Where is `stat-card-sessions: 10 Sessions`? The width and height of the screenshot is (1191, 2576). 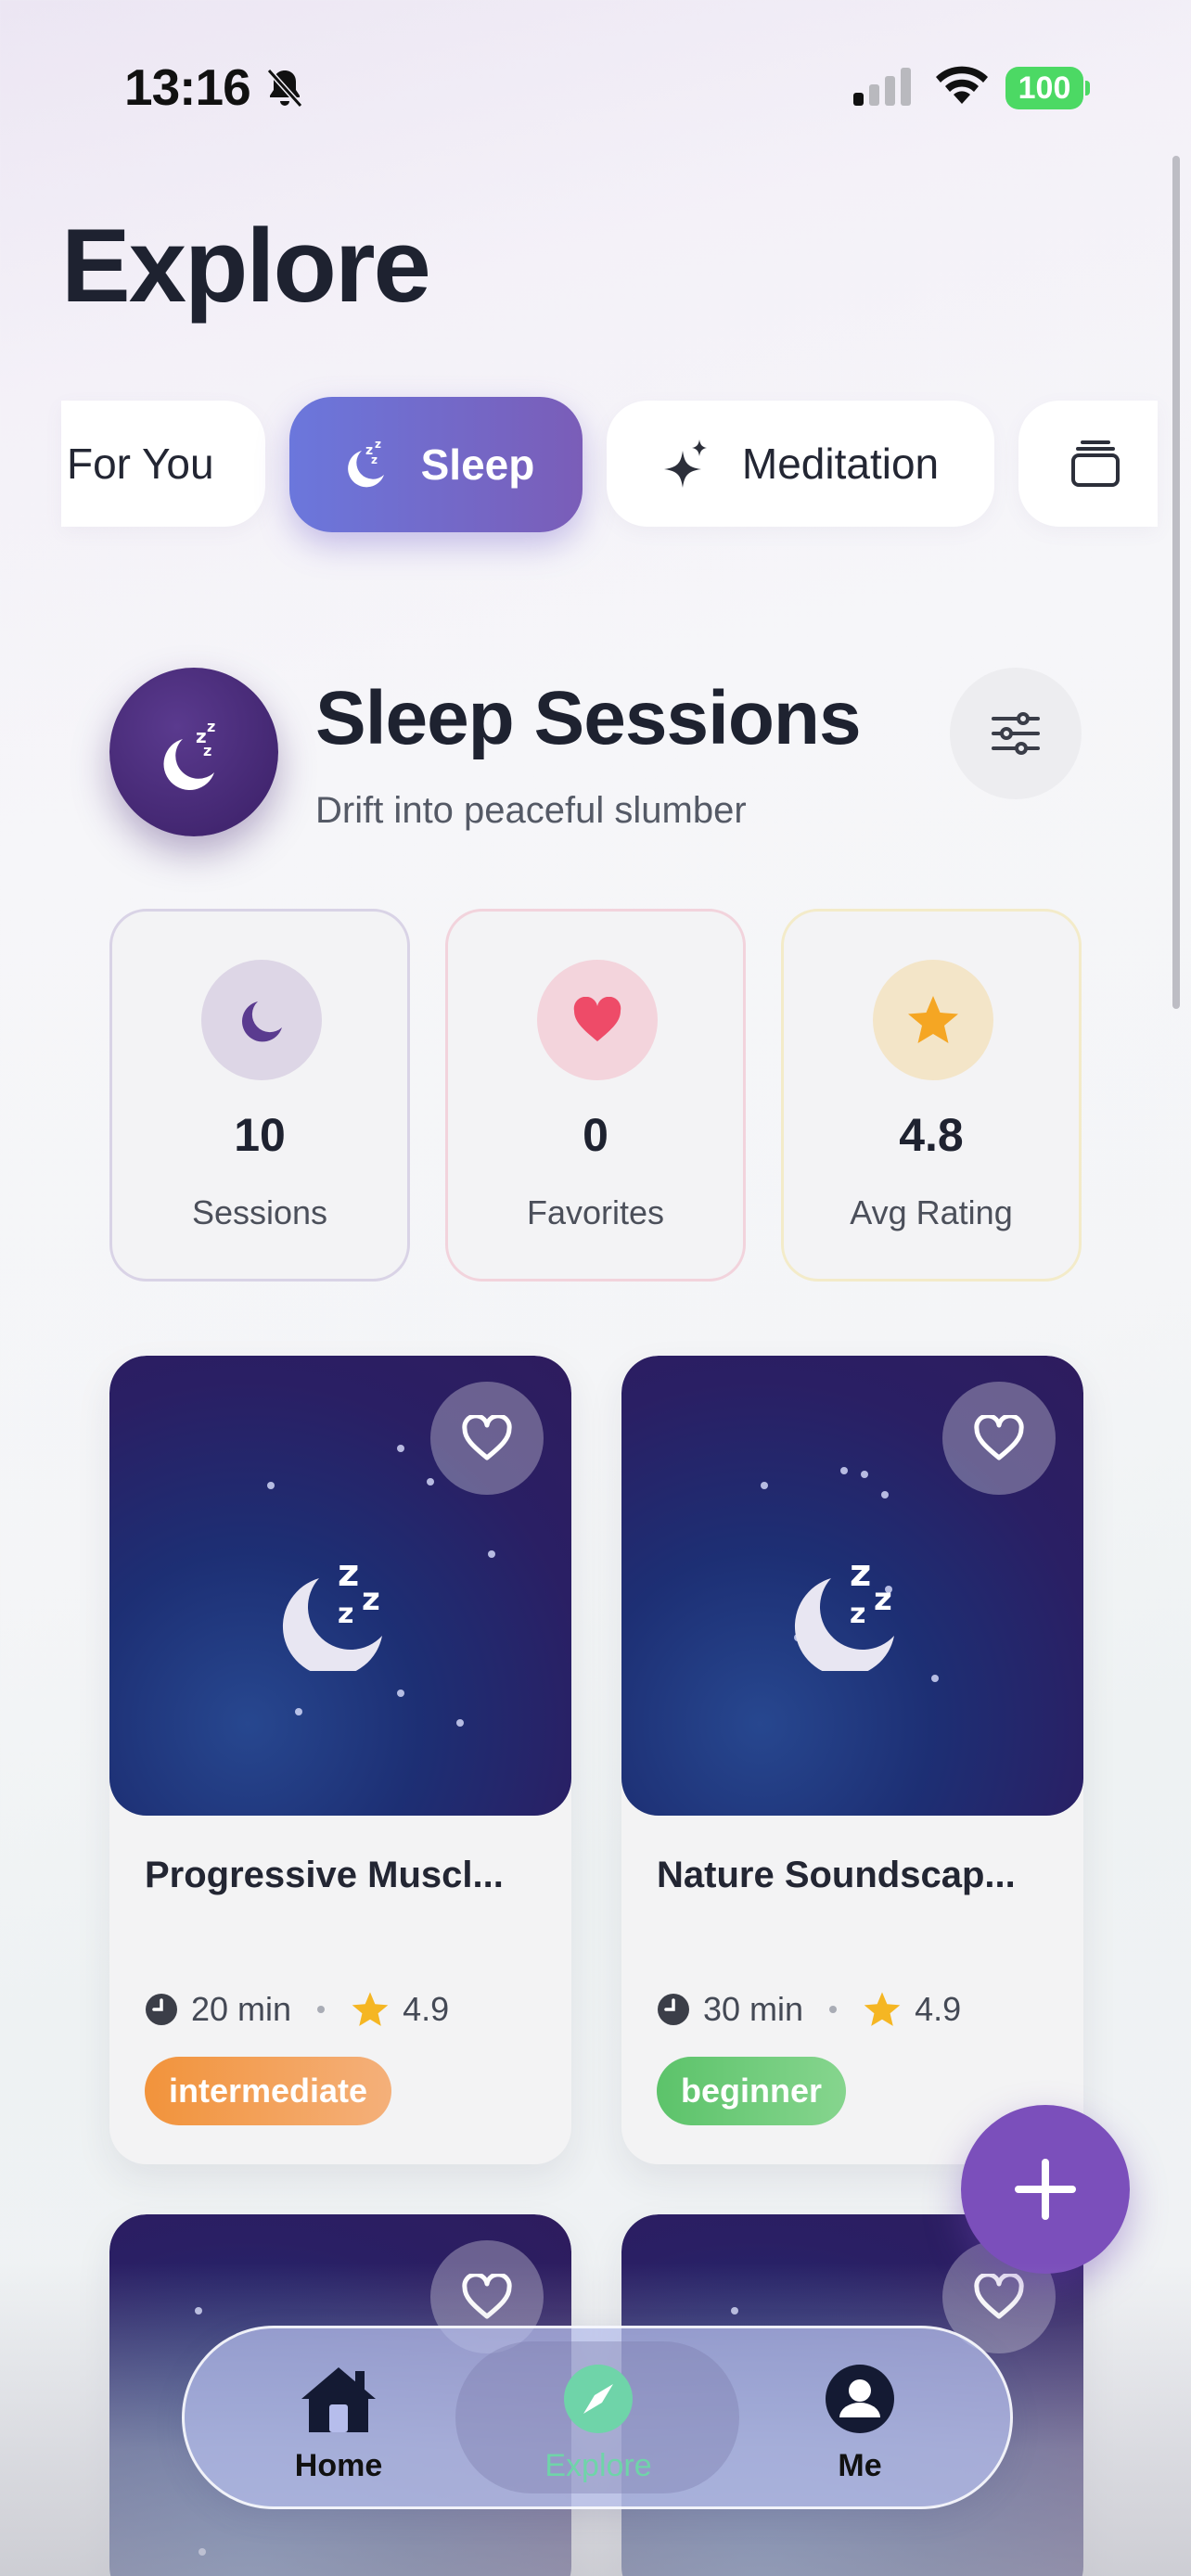 stat-card-sessions: 10 Sessions is located at coordinates (259, 1096).